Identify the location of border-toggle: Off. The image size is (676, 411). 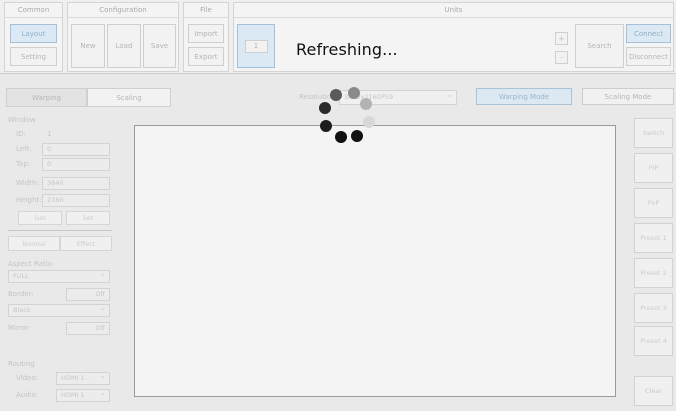
(88, 294).